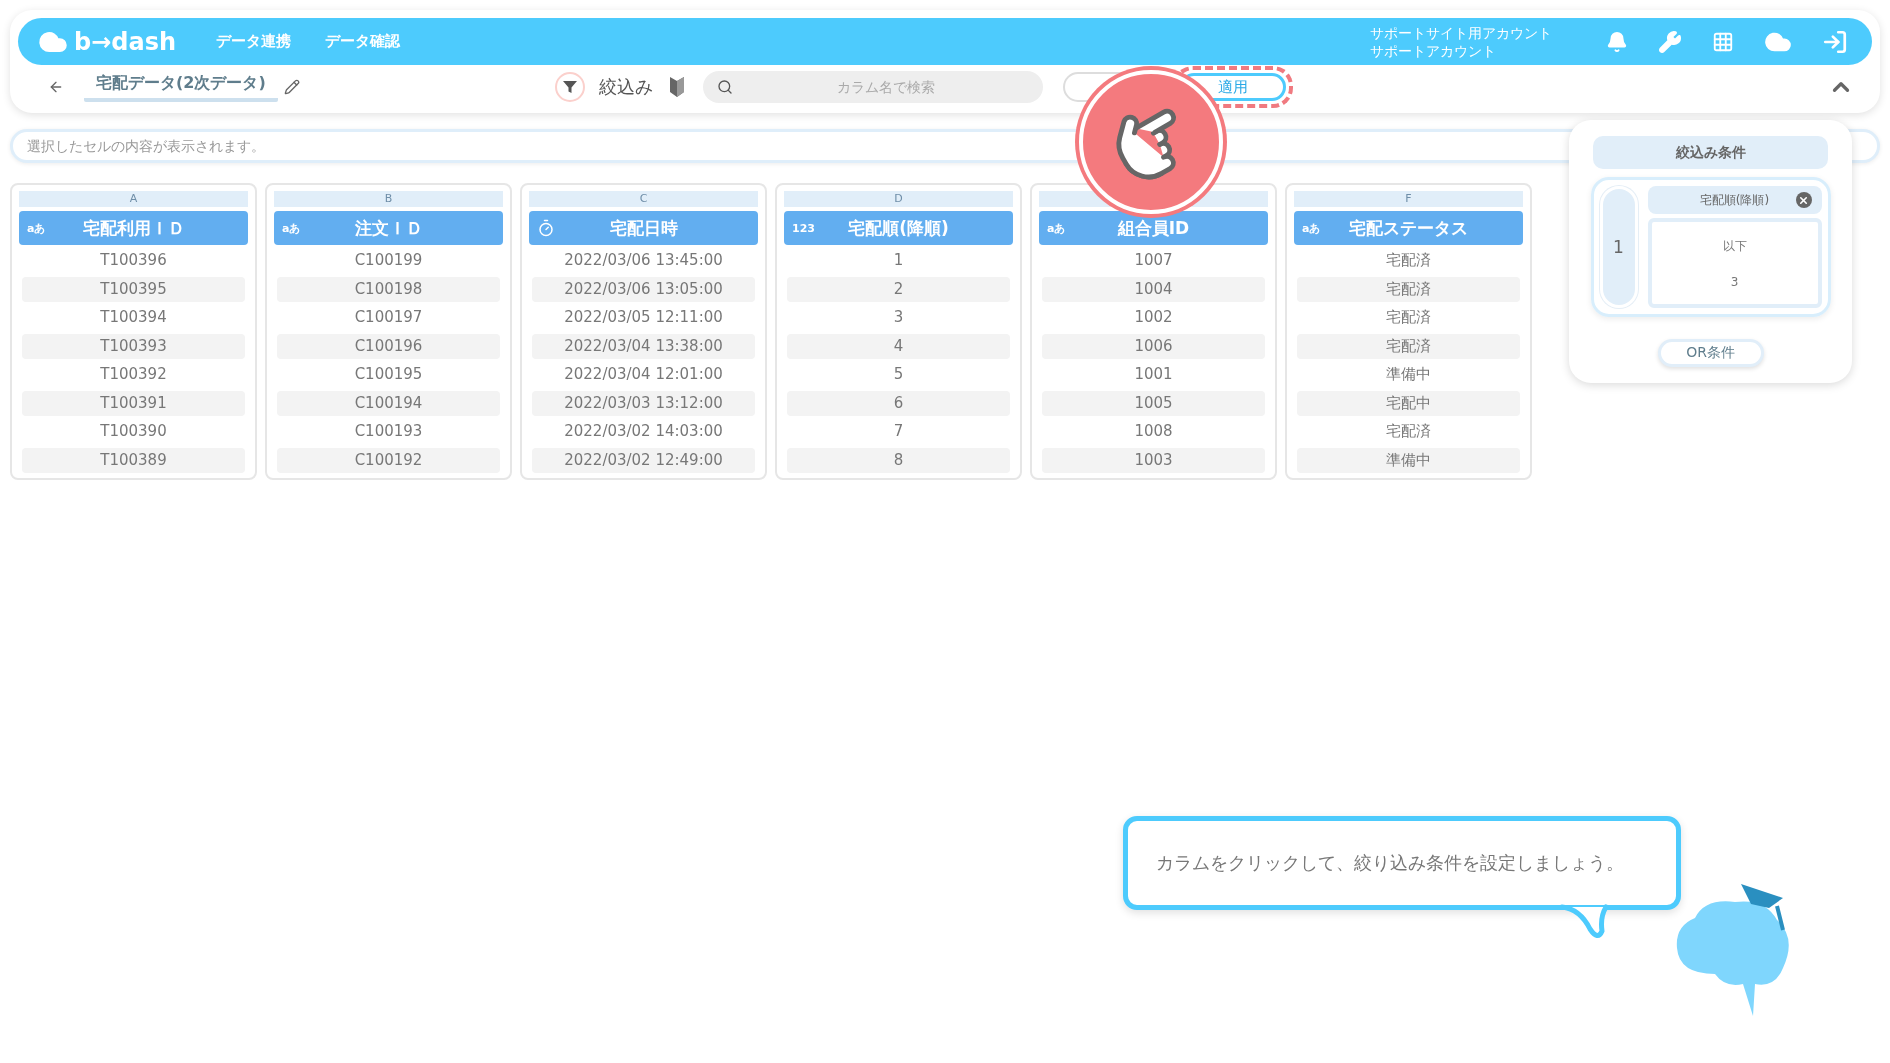 This screenshot has height=1063, width=1890. I want to click on table-cell: 1008, so click(1153, 431).